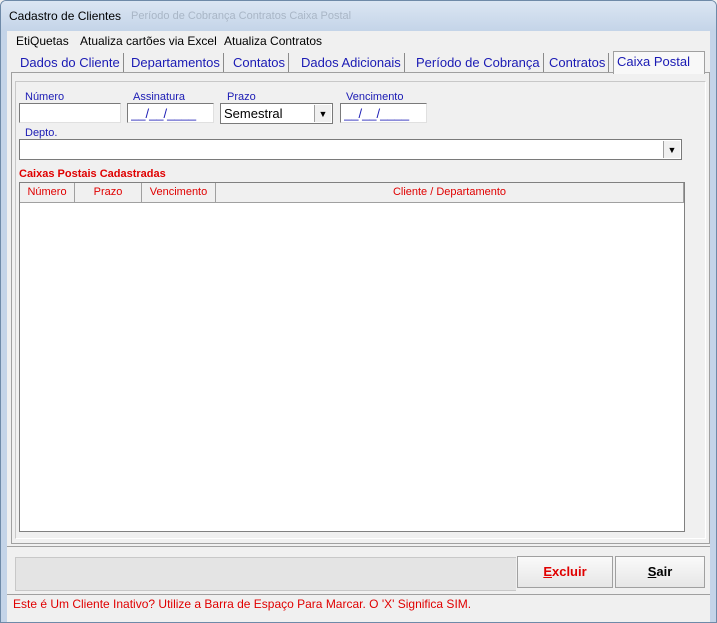 The height and width of the screenshot is (623, 717). Describe the element at coordinates (41, 133) in the screenshot. I see `depto-label: Depto.` at that location.